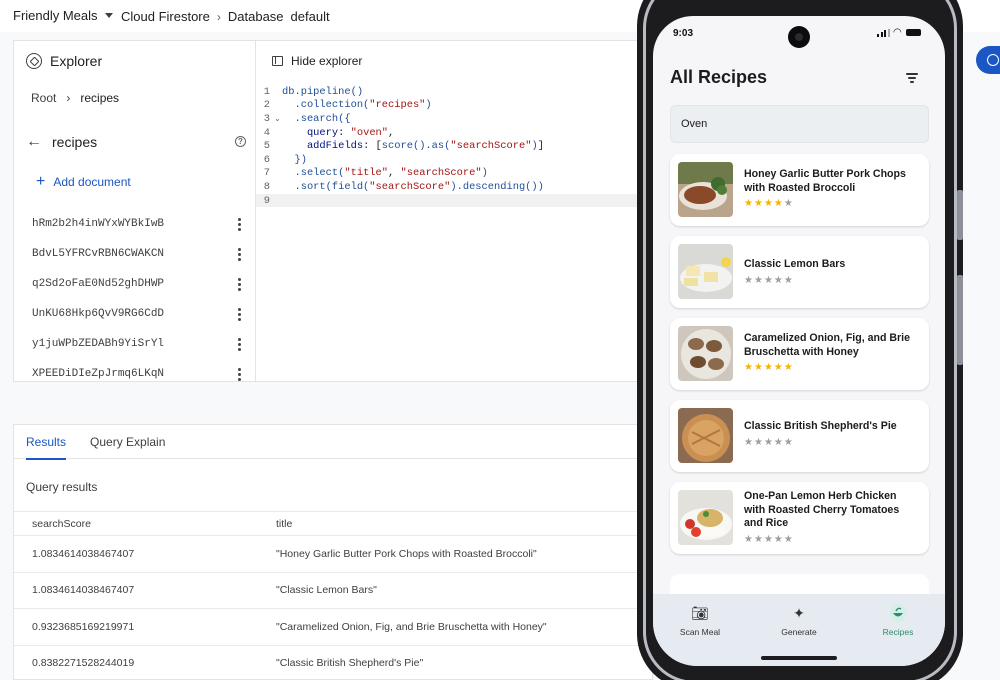 This screenshot has height=680, width=1000. I want to click on document-item: hRm2b2h4inWYxWYBkIwB, so click(134, 224).